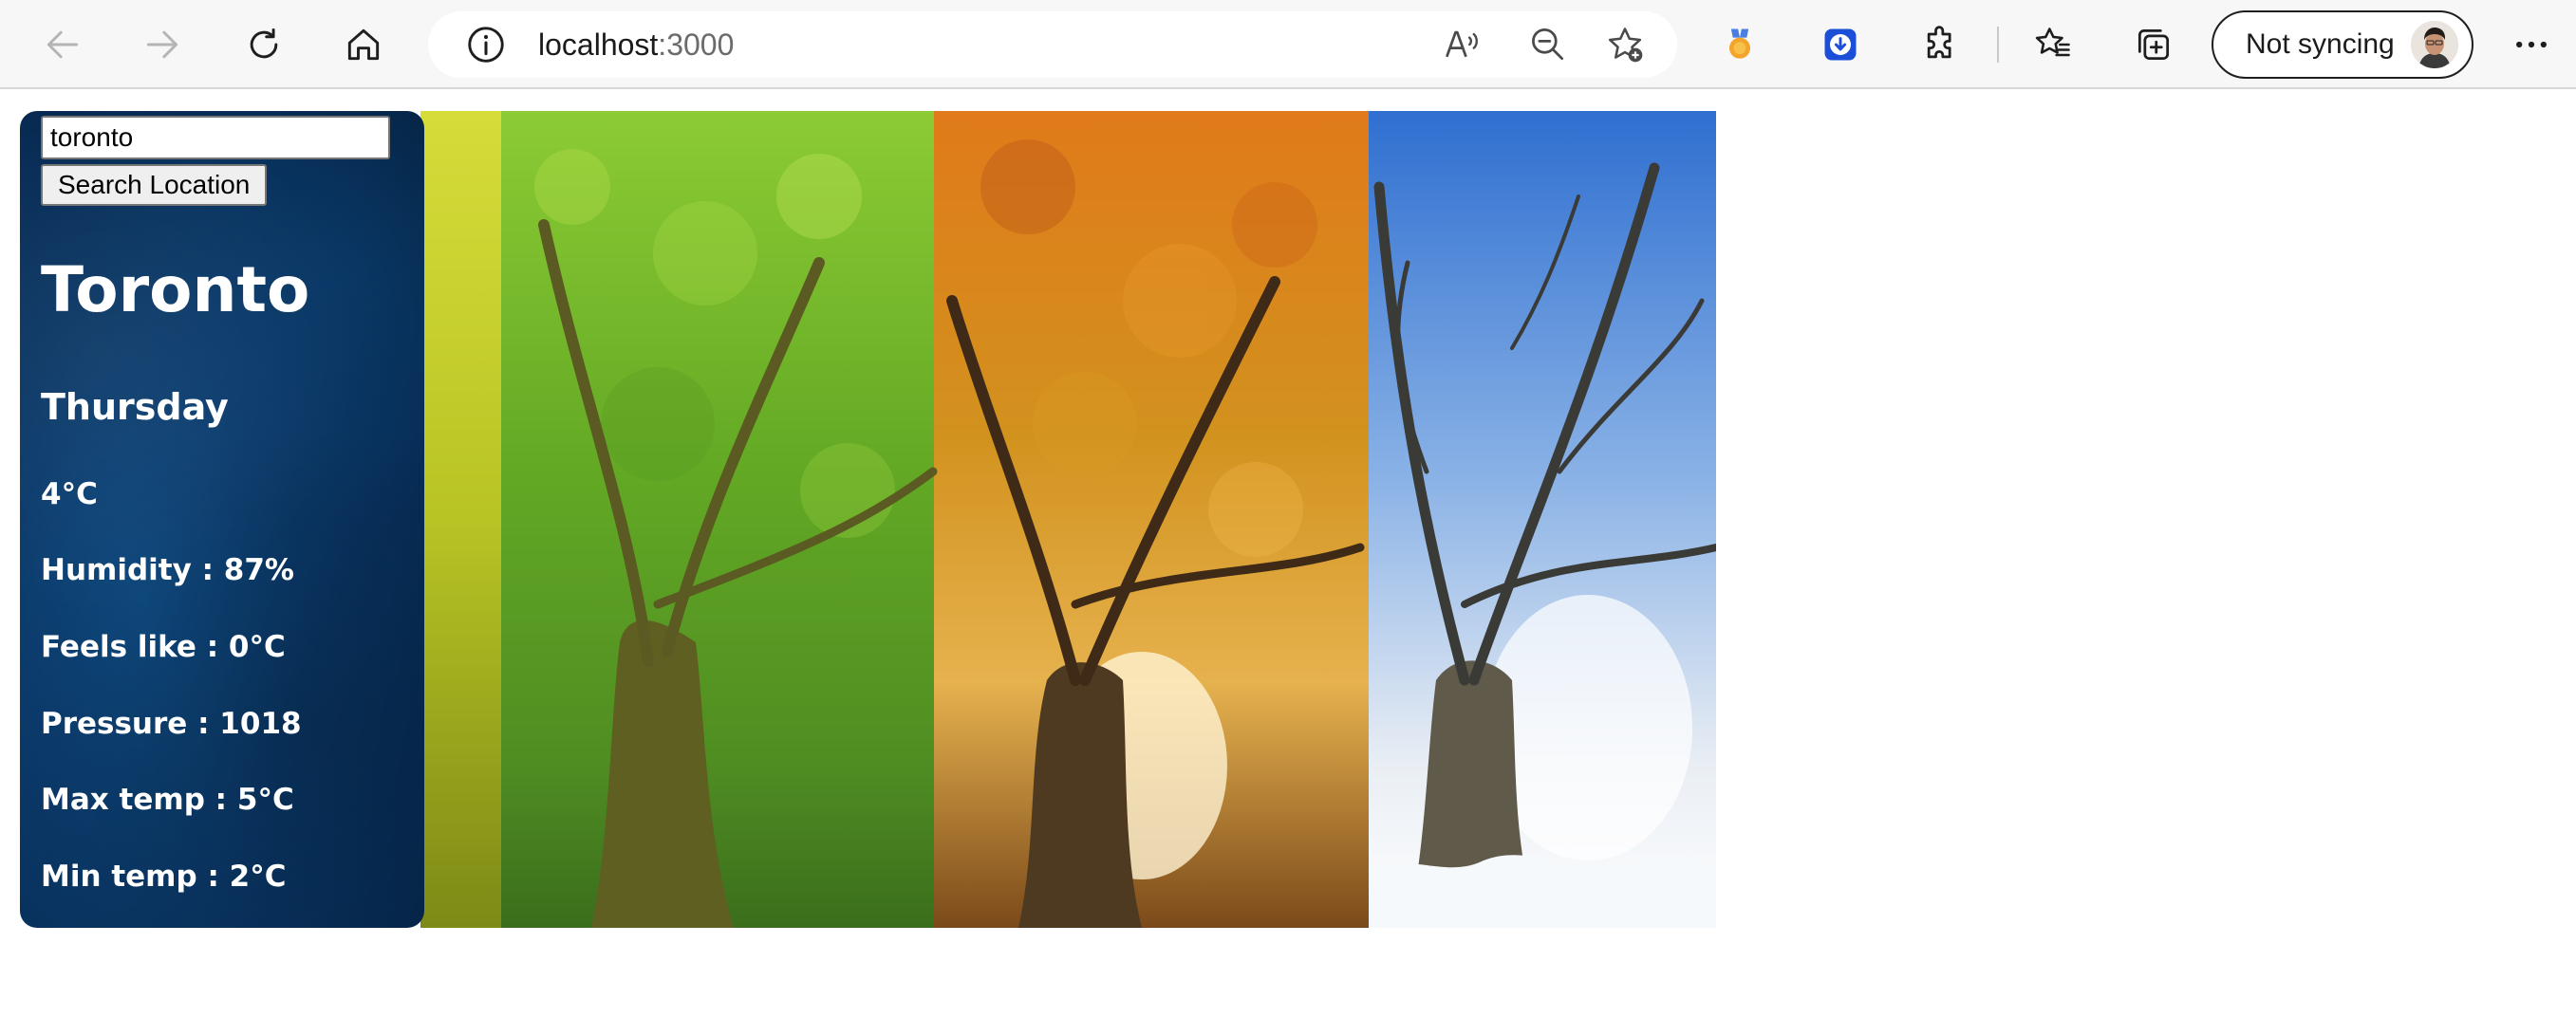 The height and width of the screenshot is (1036, 2576). I want to click on add-favorite-icon, so click(1625, 44).